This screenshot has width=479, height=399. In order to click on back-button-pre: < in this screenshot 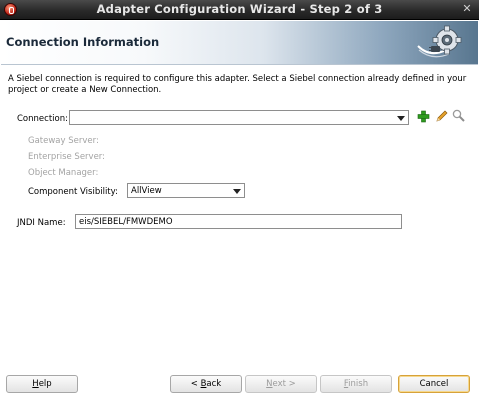, I will do `click(195, 384)`.